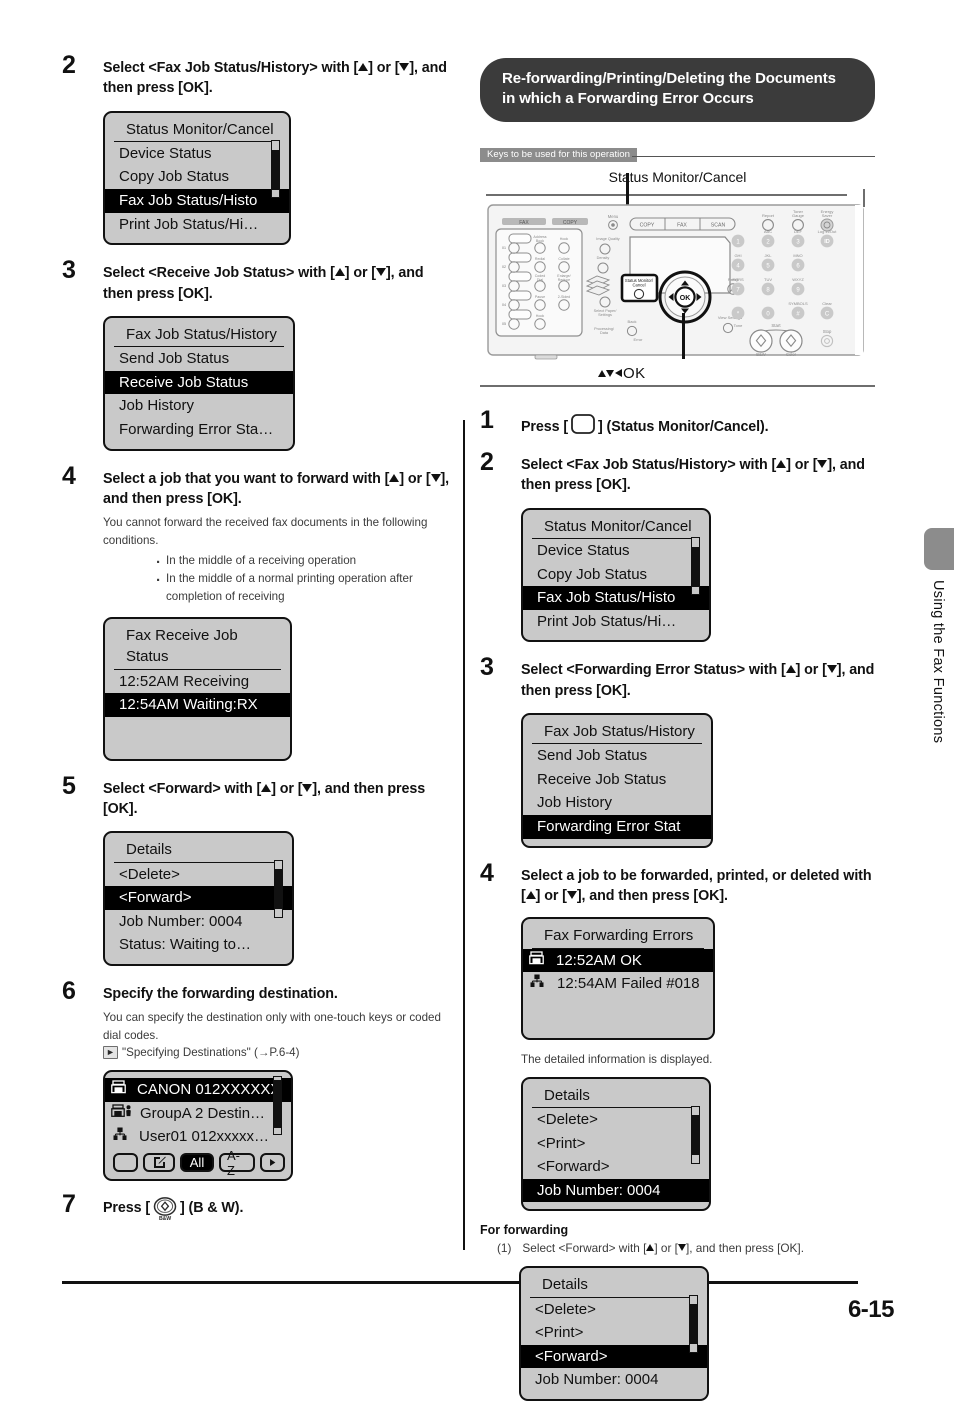 The image size is (954, 1401). Describe the element at coordinates (683, 426) in the screenshot. I see `instruction-part: ] (Status Monitor/Cancel).` at that location.